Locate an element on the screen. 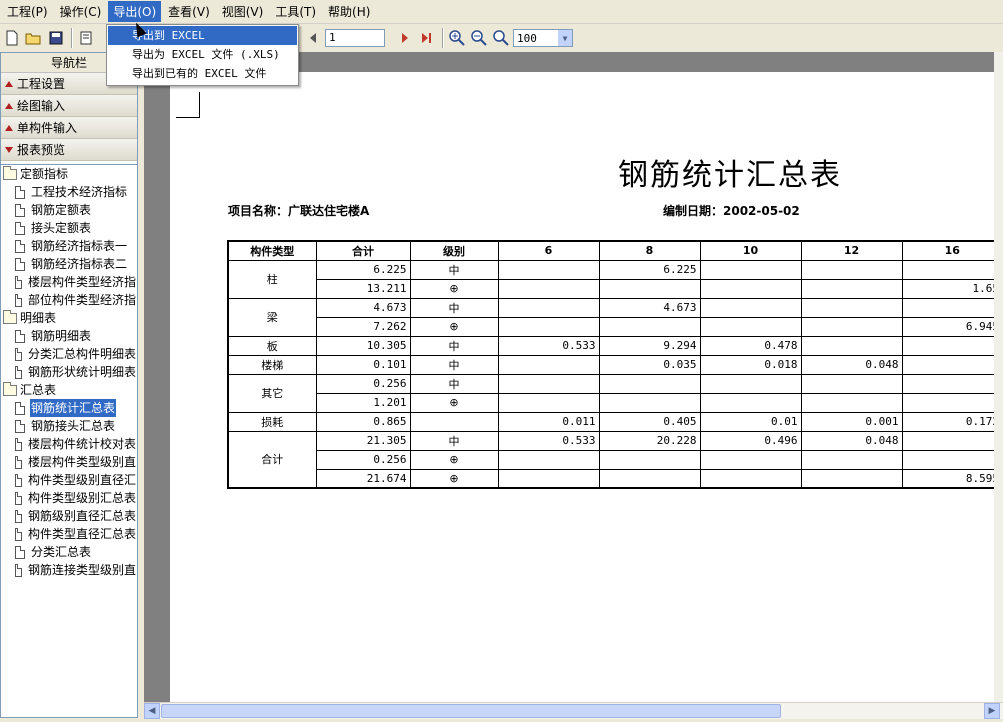  print-icon is located at coordinates (86, 38).